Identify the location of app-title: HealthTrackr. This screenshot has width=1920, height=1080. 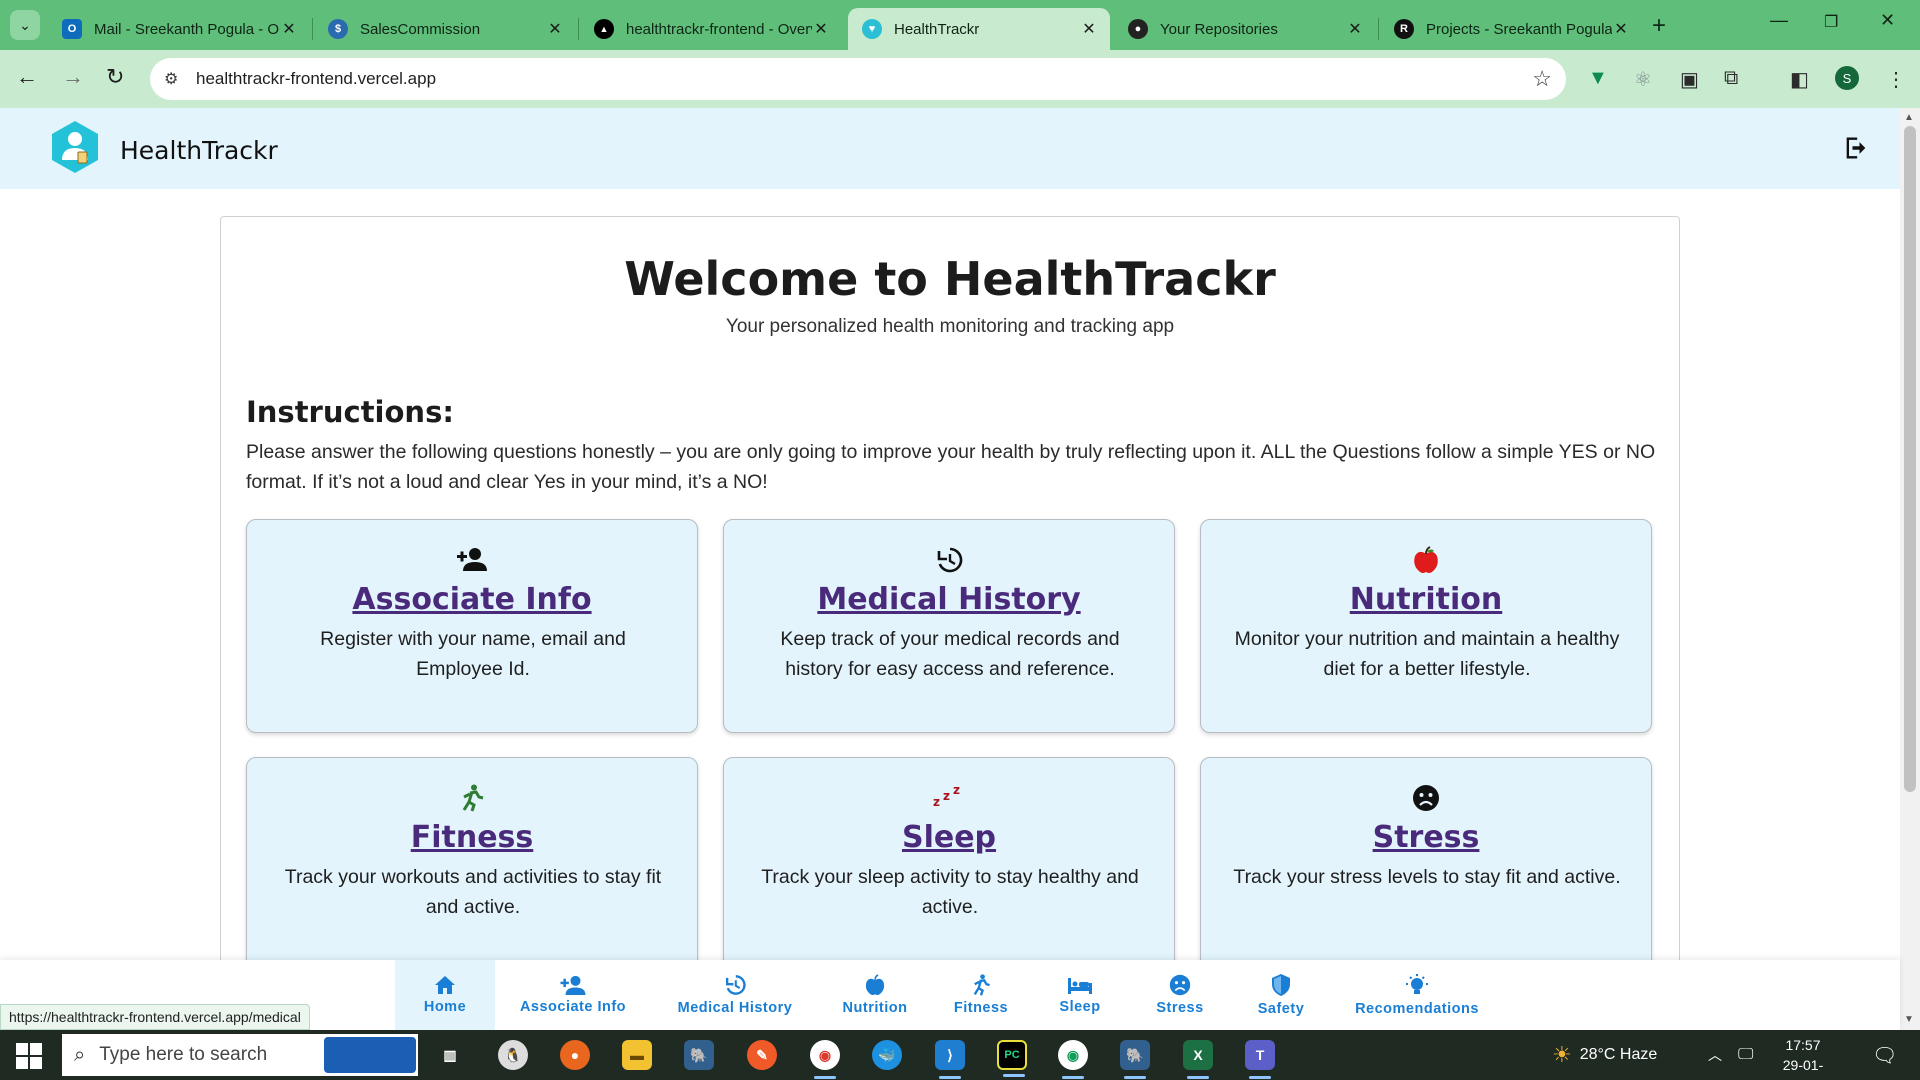
(199, 150).